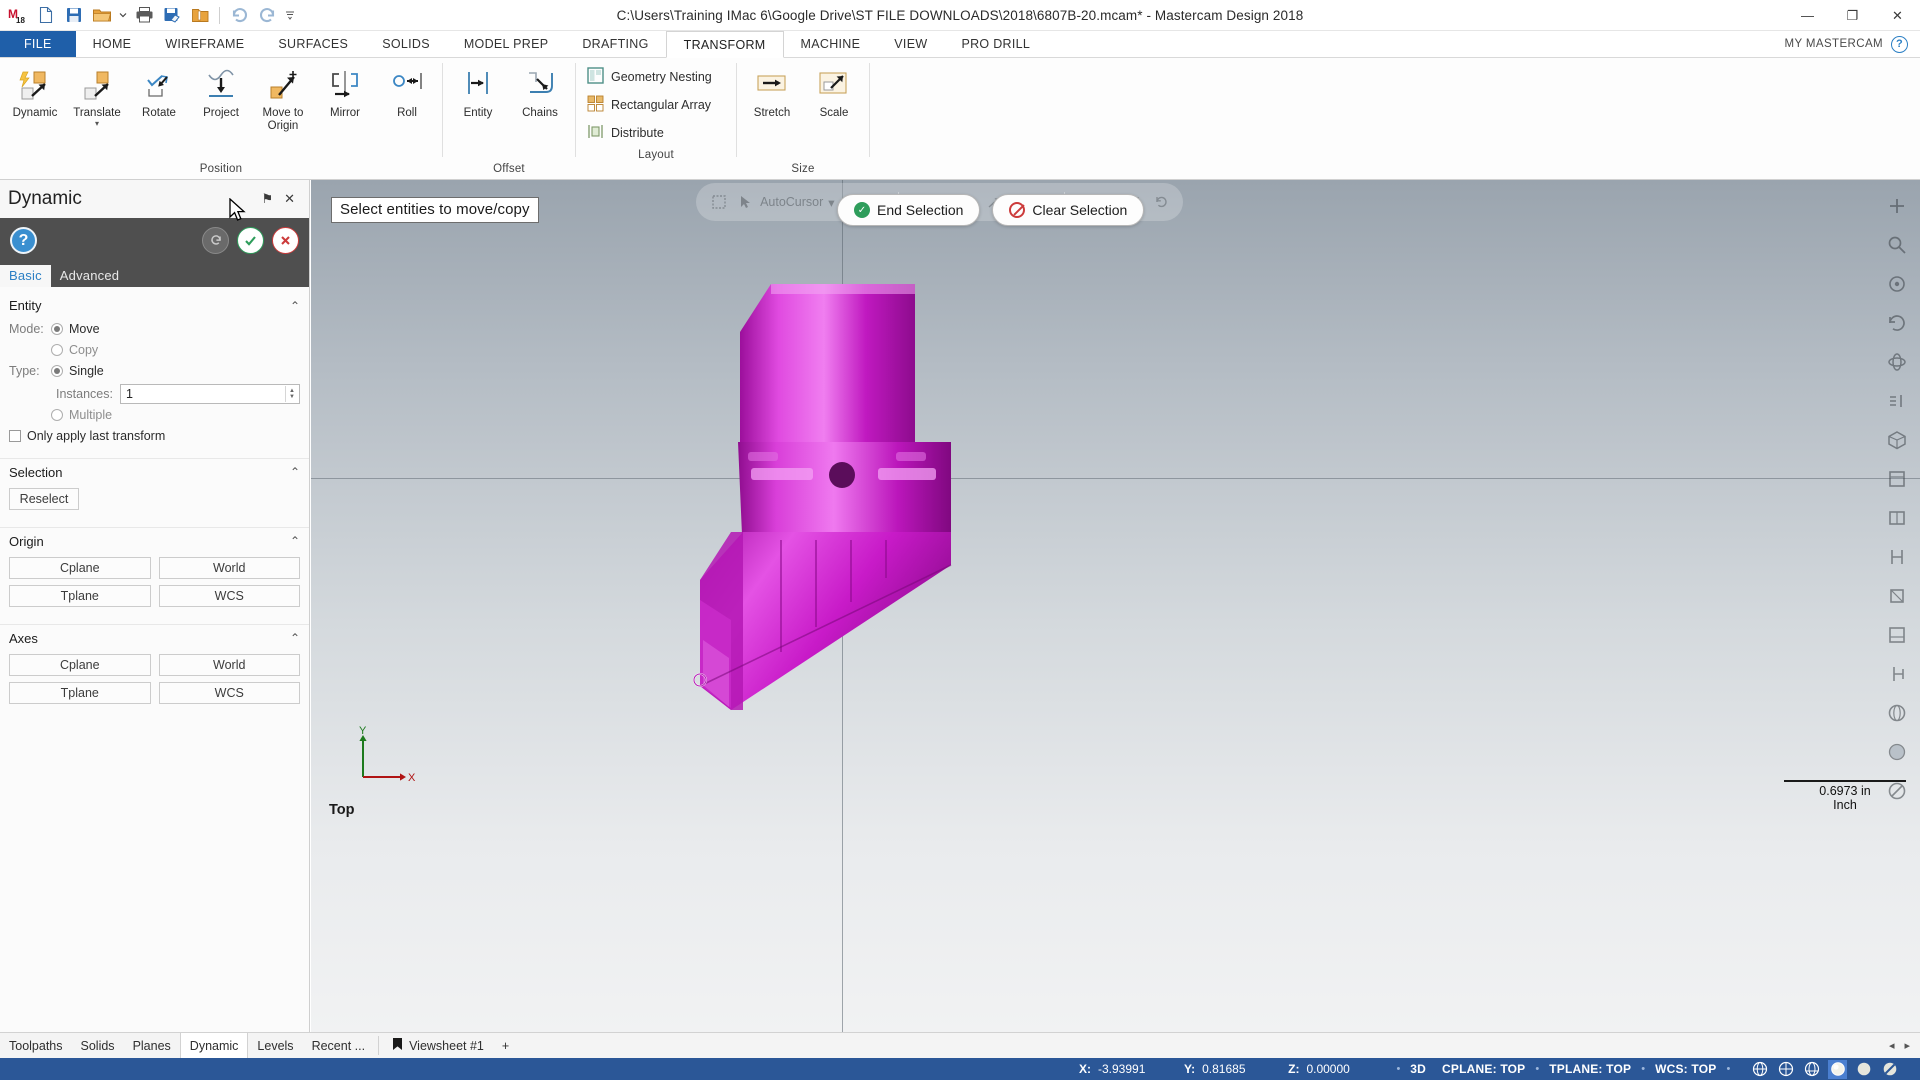 This screenshot has width=1920, height=1080. What do you see at coordinates (275, 1045) in the screenshot?
I see `bottom-tab-levels: Levels` at bounding box center [275, 1045].